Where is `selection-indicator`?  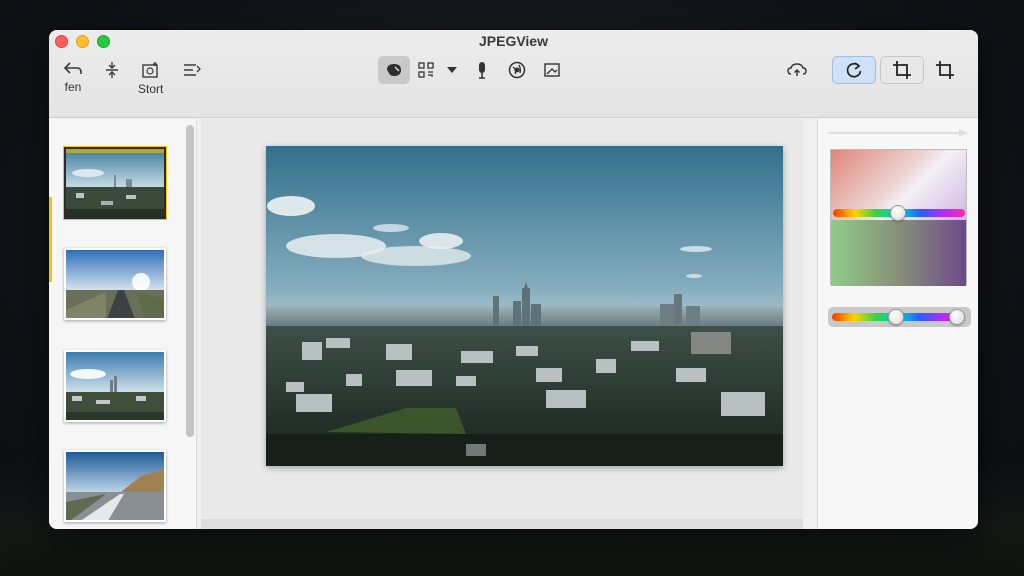 selection-indicator is located at coordinates (50, 239).